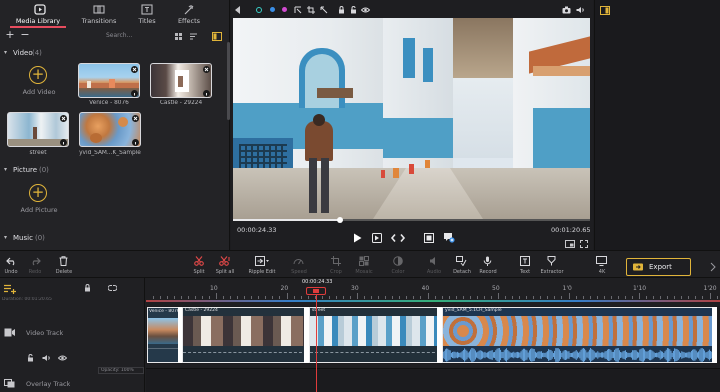  Describe the element at coordinates (178, 36) in the screenshot. I see `grid-view-icon` at that location.